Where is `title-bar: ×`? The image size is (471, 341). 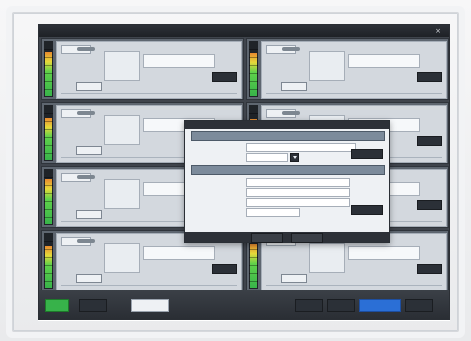
title-bar: × is located at coordinates (244, 31).